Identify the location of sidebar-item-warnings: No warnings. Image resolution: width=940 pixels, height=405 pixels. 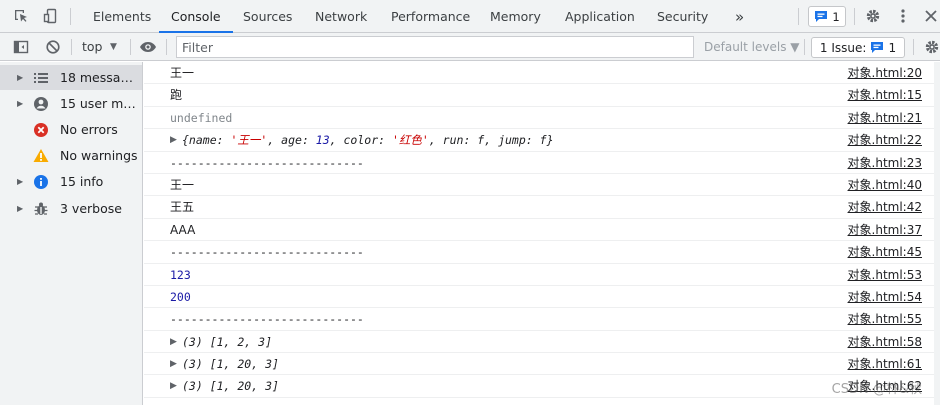
(71, 155).